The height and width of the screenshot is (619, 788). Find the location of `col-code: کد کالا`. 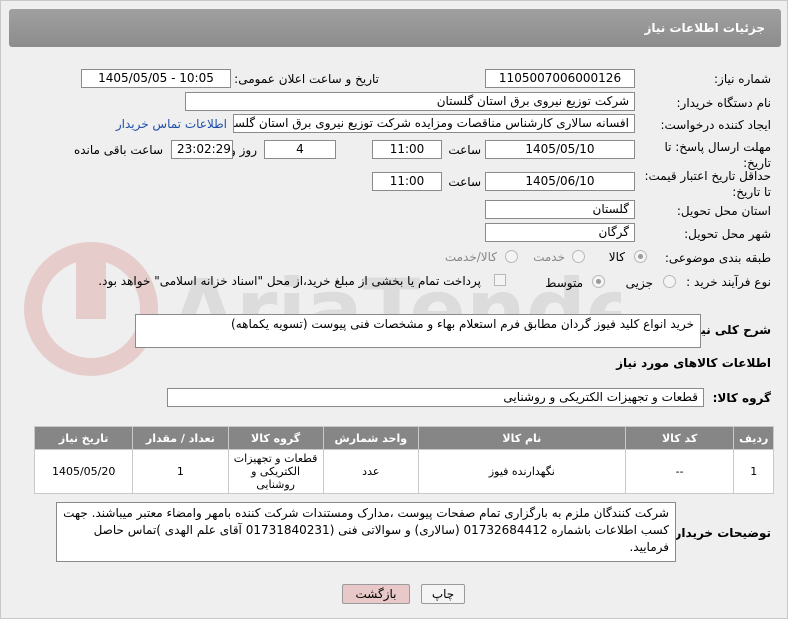

col-code: کد کالا is located at coordinates (679, 438).